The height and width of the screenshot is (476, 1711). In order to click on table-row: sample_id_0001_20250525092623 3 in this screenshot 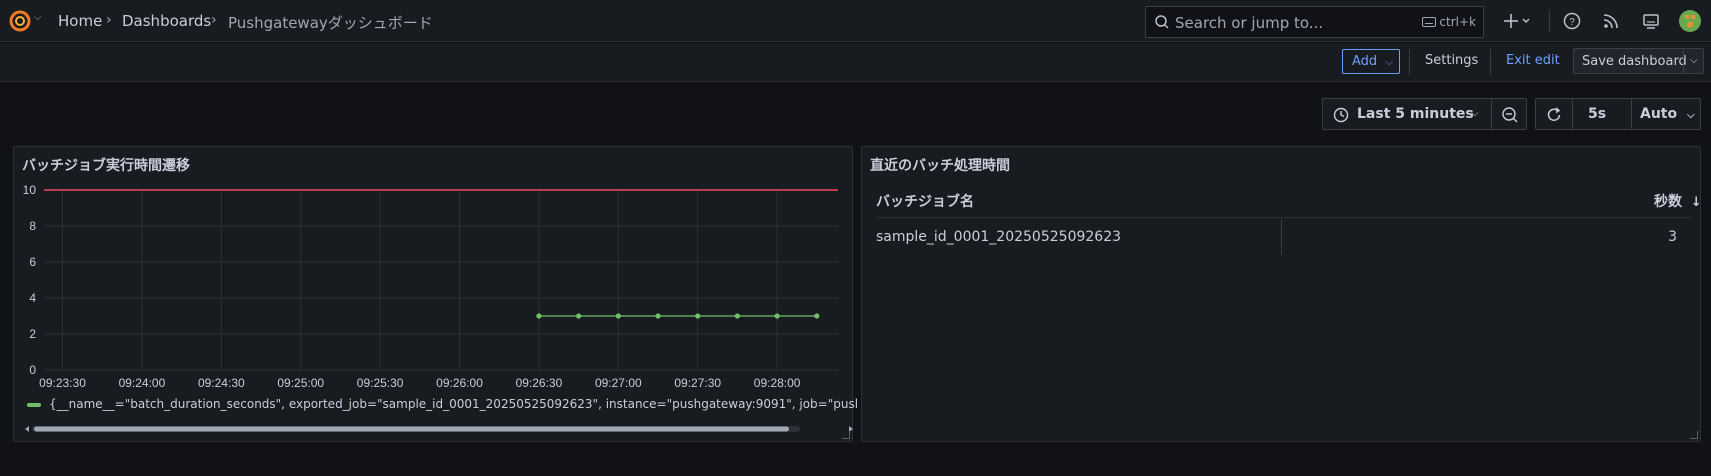, I will do `click(1283, 237)`.